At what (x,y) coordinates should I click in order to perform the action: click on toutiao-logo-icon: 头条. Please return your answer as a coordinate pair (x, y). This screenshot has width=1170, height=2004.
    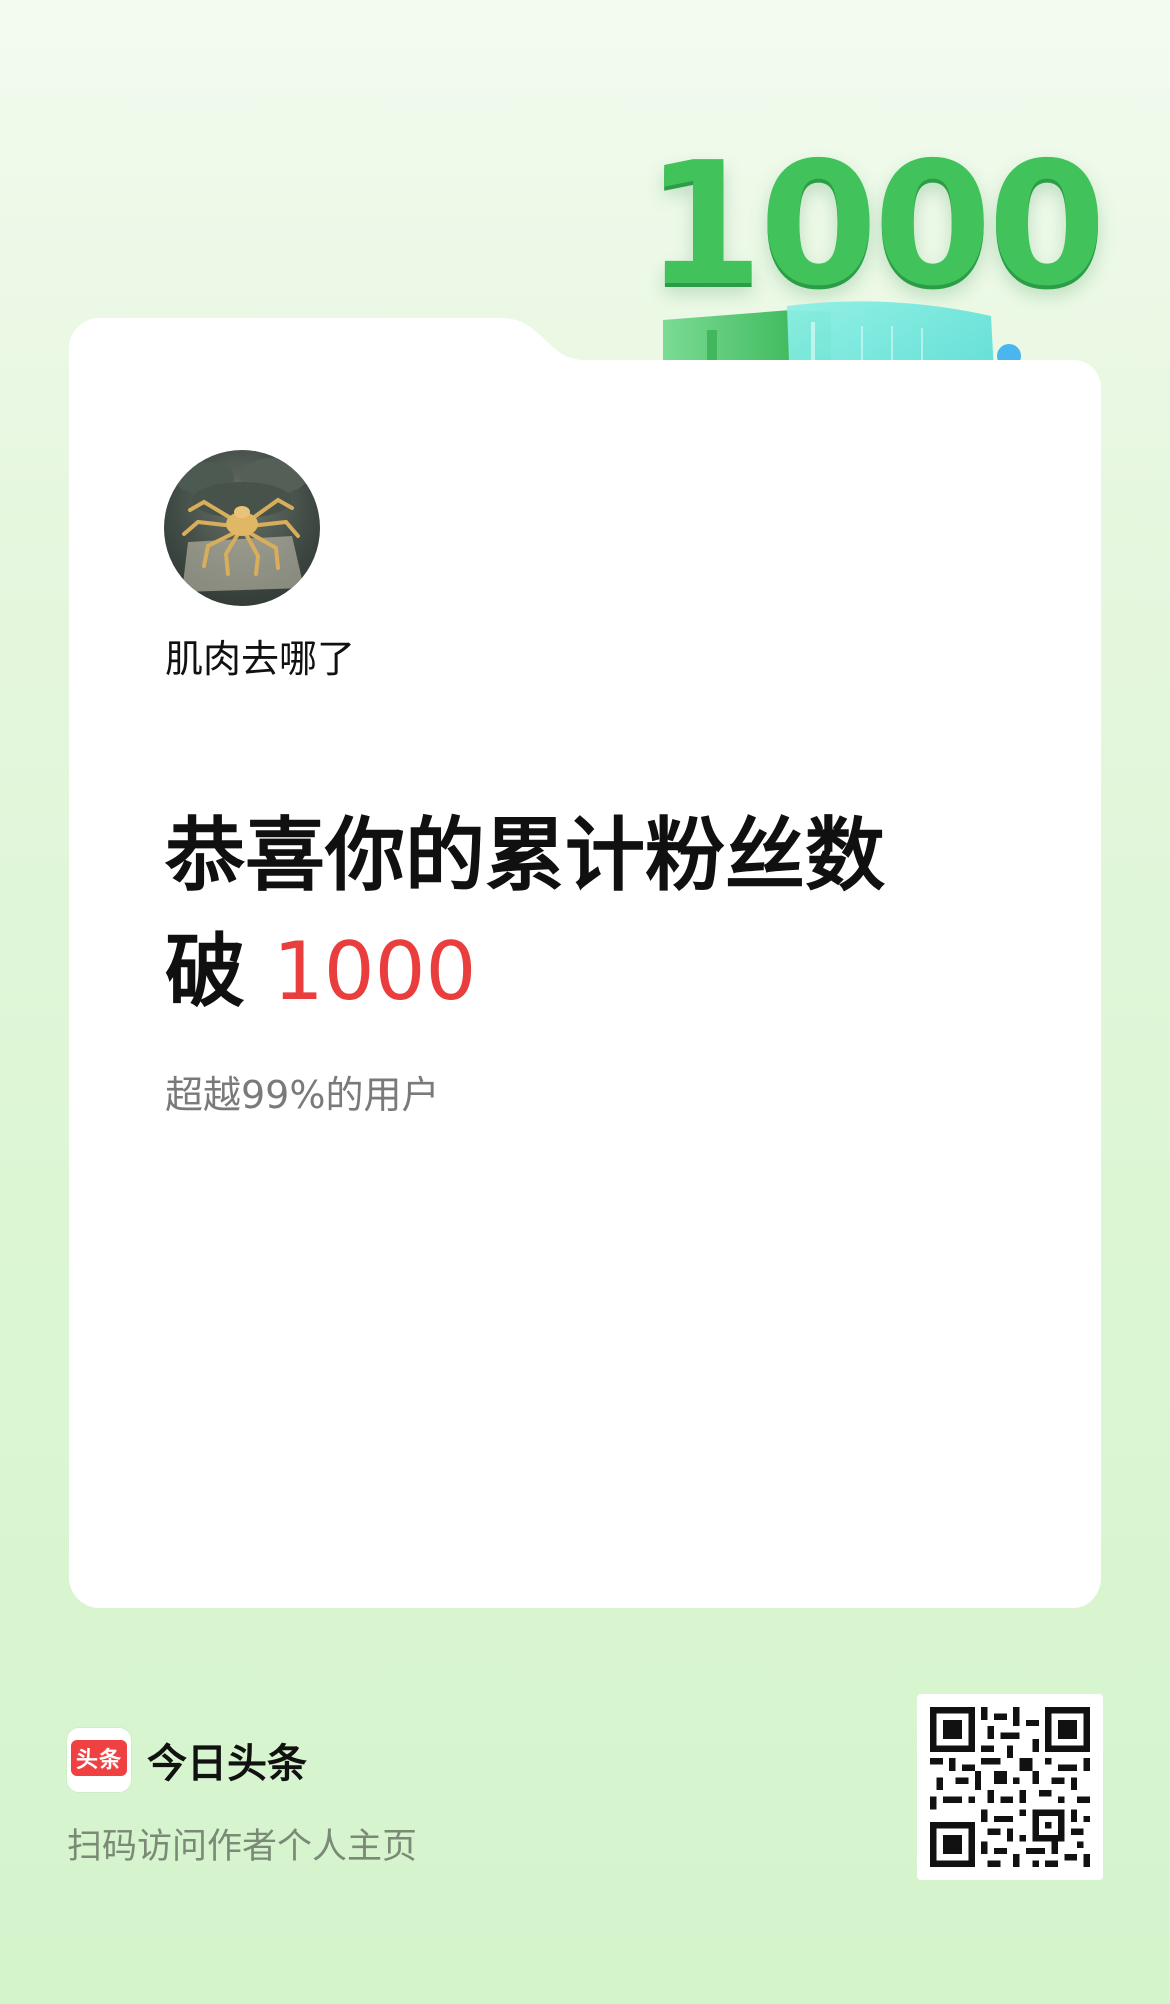
    Looking at the image, I should click on (99, 1760).